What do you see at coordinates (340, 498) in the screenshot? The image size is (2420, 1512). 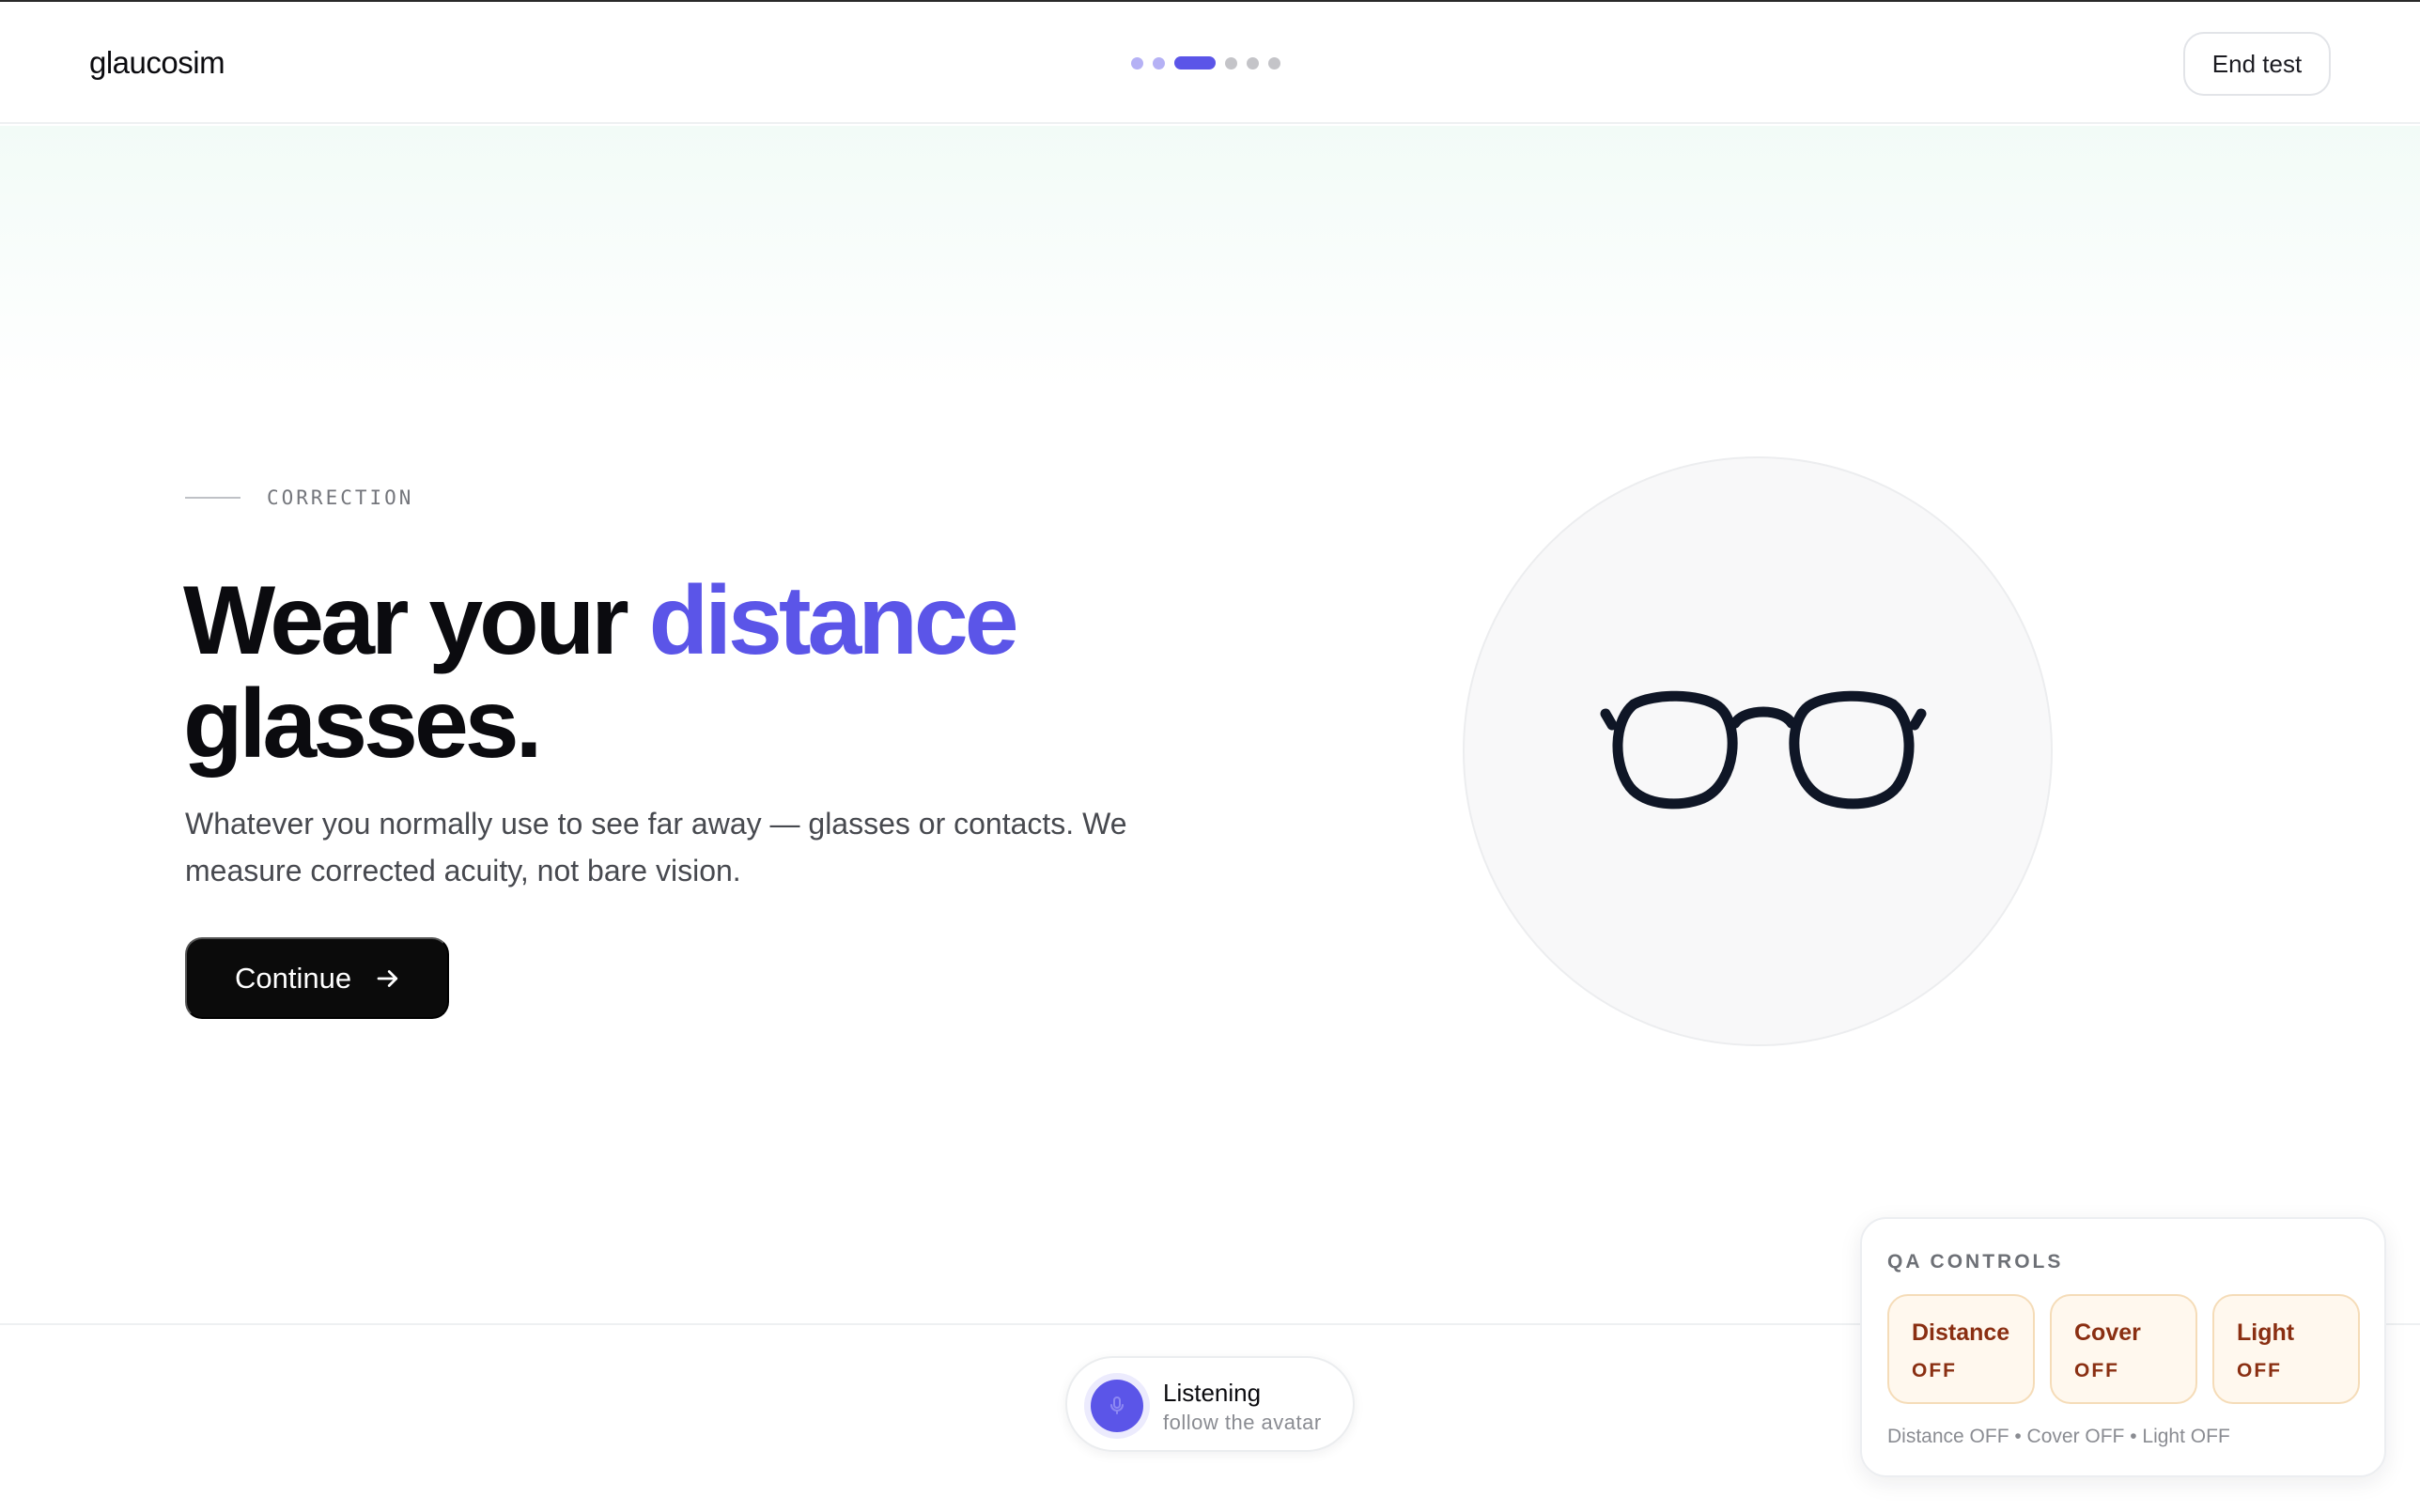 I see `eyebrow-label: CORRECTION` at bounding box center [340, 498].